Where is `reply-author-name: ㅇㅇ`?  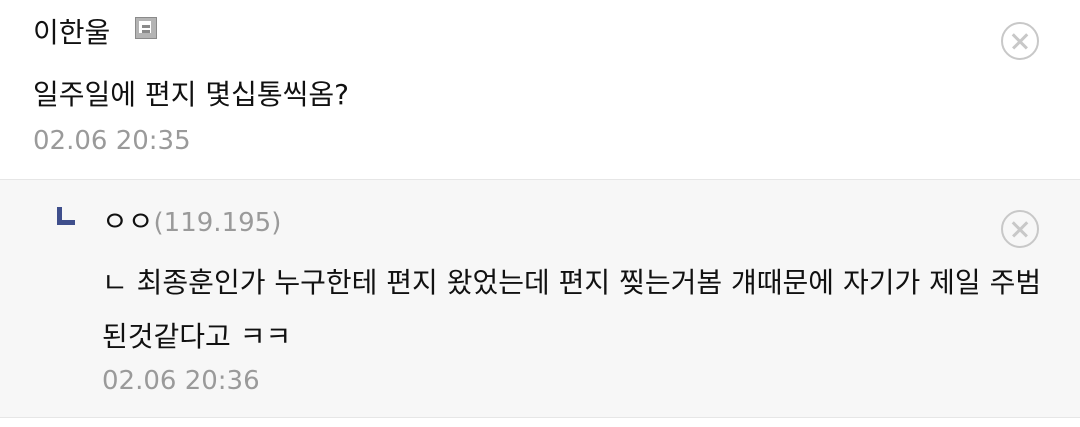
reply-author-name: ㅇㅇ is located at coordinates (128, 221).